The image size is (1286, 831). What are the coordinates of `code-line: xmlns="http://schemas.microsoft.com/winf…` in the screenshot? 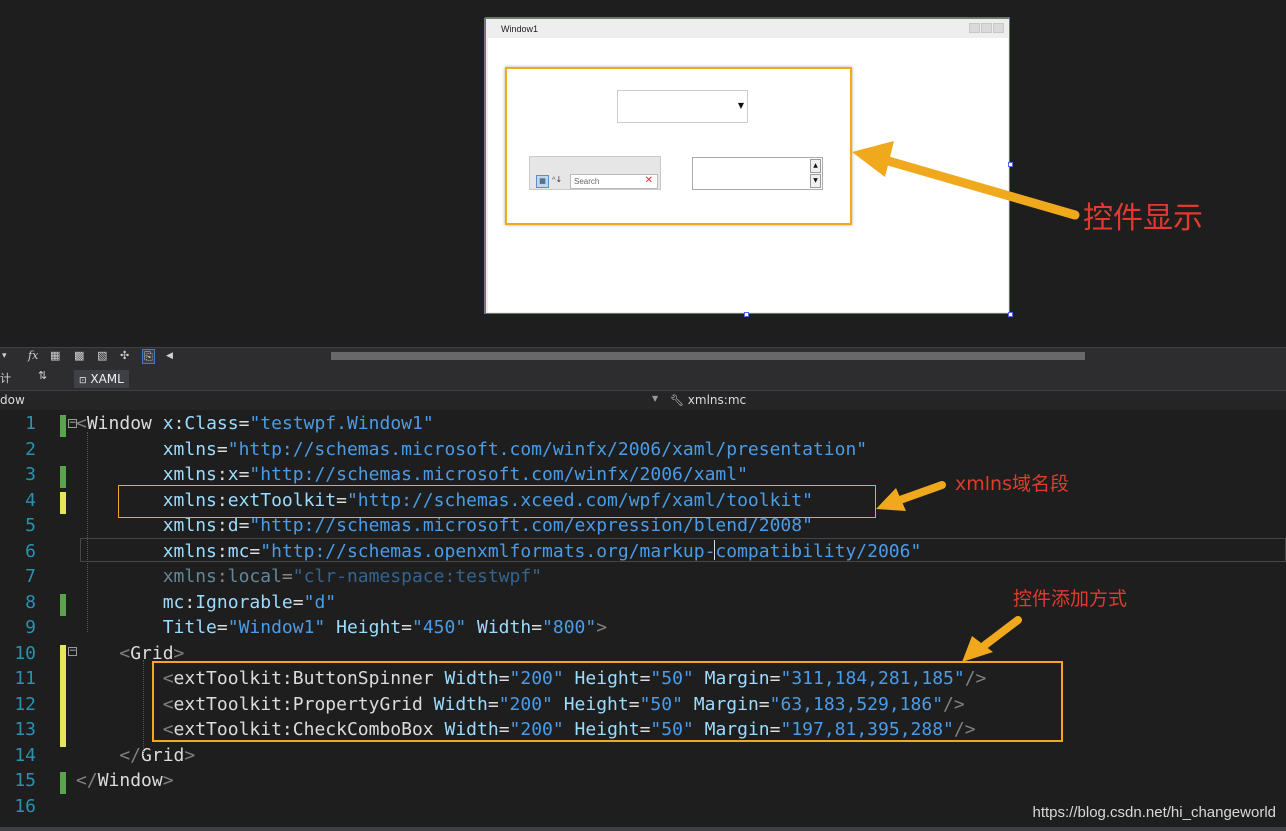 It's located at (471, 449).